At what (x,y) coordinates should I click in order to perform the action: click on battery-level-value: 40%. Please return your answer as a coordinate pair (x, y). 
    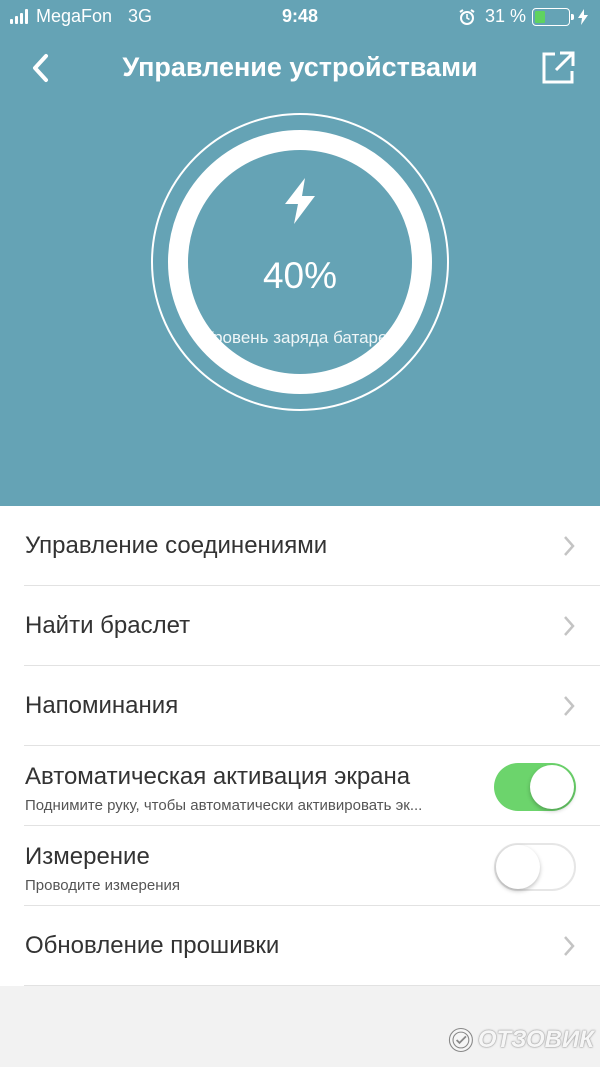
    Looking at the image, I should click on (300, 275).